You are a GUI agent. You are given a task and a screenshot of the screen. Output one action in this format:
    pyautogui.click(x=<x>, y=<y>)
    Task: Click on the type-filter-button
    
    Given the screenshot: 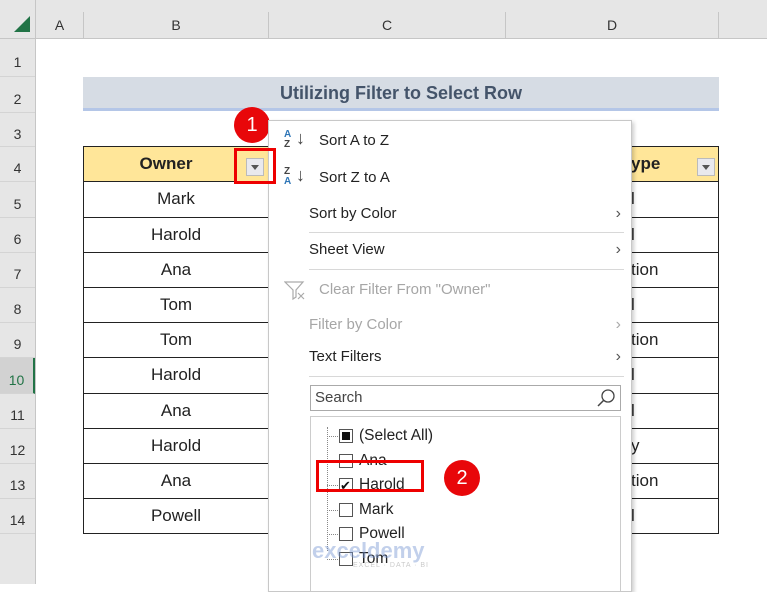 What is the action you would take?
    pyautogui.click(x=706, y=167)
    